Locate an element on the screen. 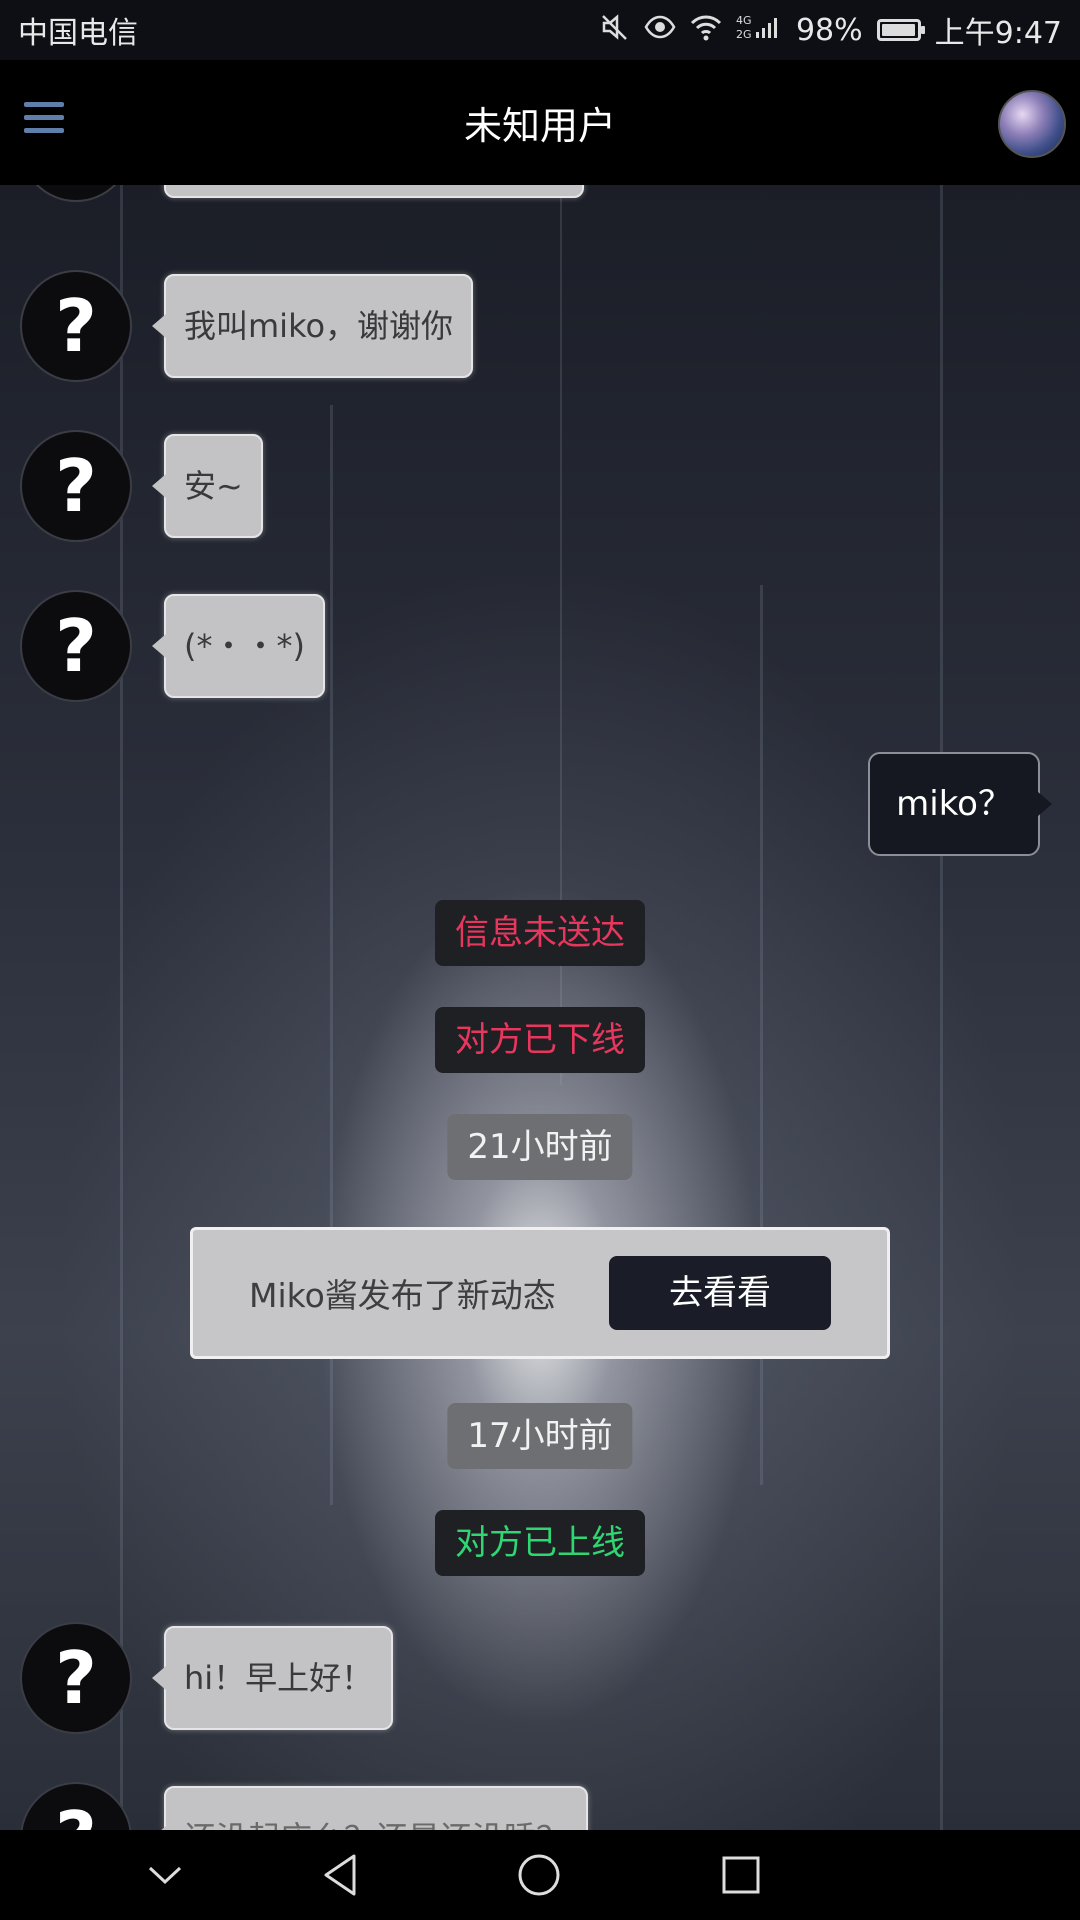 The width and height of the screenshot is (1080, 1920). app-header: 未知用户 is located at coordinates (540, 122).